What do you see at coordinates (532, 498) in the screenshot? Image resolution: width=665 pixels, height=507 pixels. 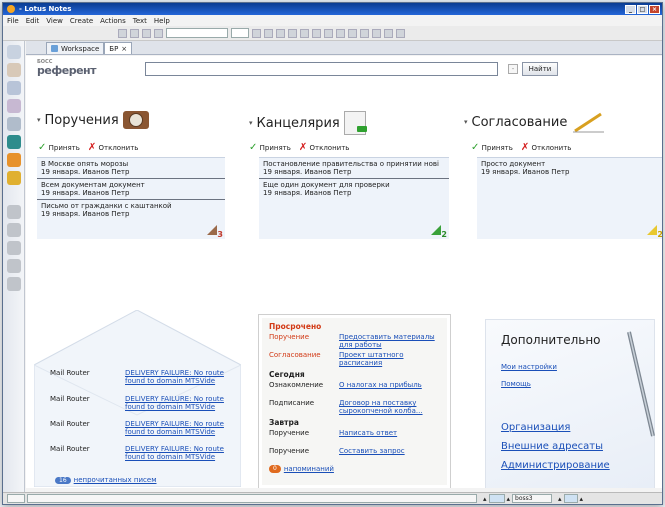 I see `server-field: boss3` at bounding box center [532, 498].